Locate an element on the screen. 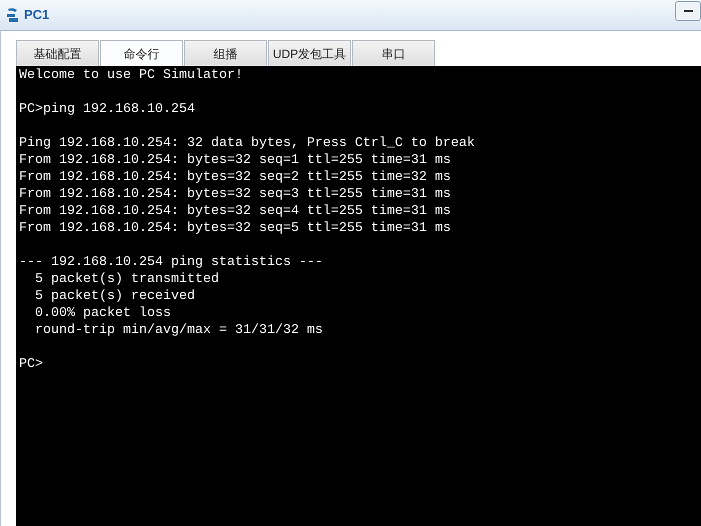 This screenshot has height=526, width=701. terminal-line: round-trip min/avg/max = 31/31/32 ms is located at coordinates (178, 330).